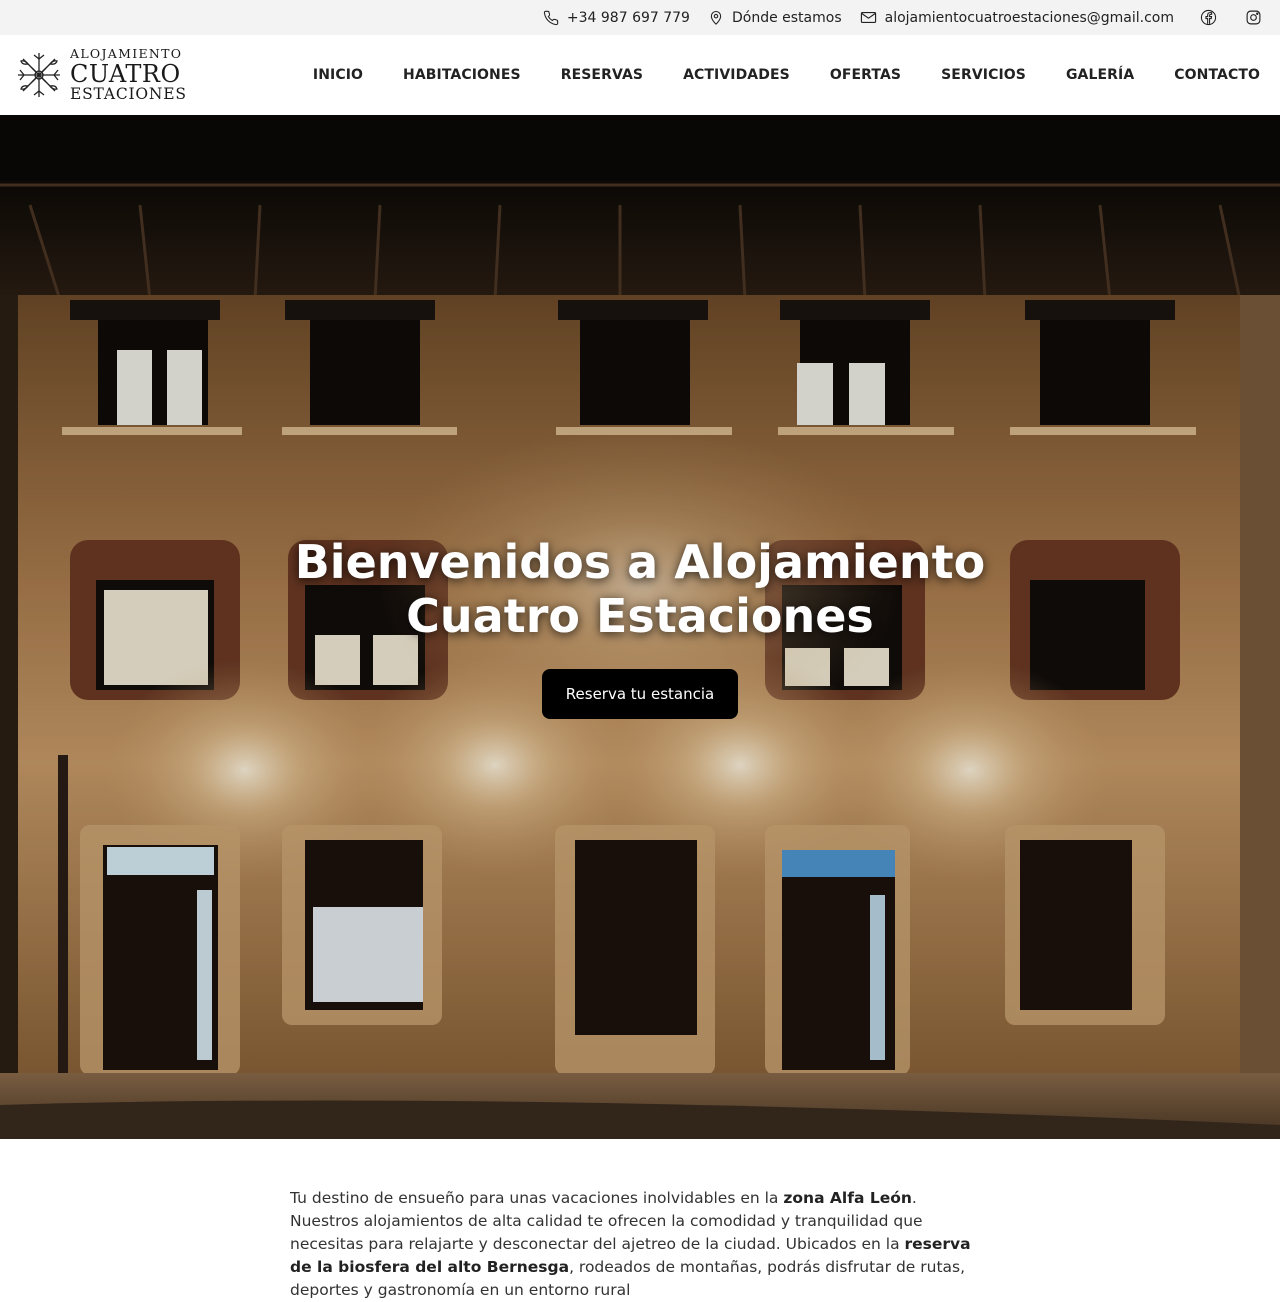  I want to click on phone-link: +34 987 697 779, so click(616, 18).